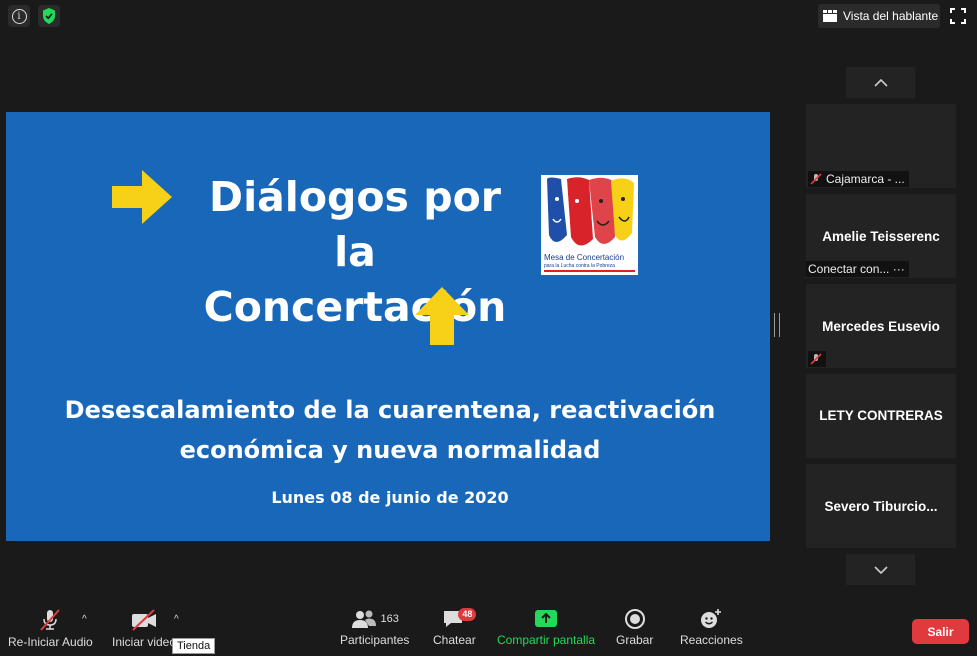 This screenshot has width=977, height=656. What do you see at coordinates (442, 318) in the screenshot?
I see `up-arrow-icon` at bounding box center [442, 318].